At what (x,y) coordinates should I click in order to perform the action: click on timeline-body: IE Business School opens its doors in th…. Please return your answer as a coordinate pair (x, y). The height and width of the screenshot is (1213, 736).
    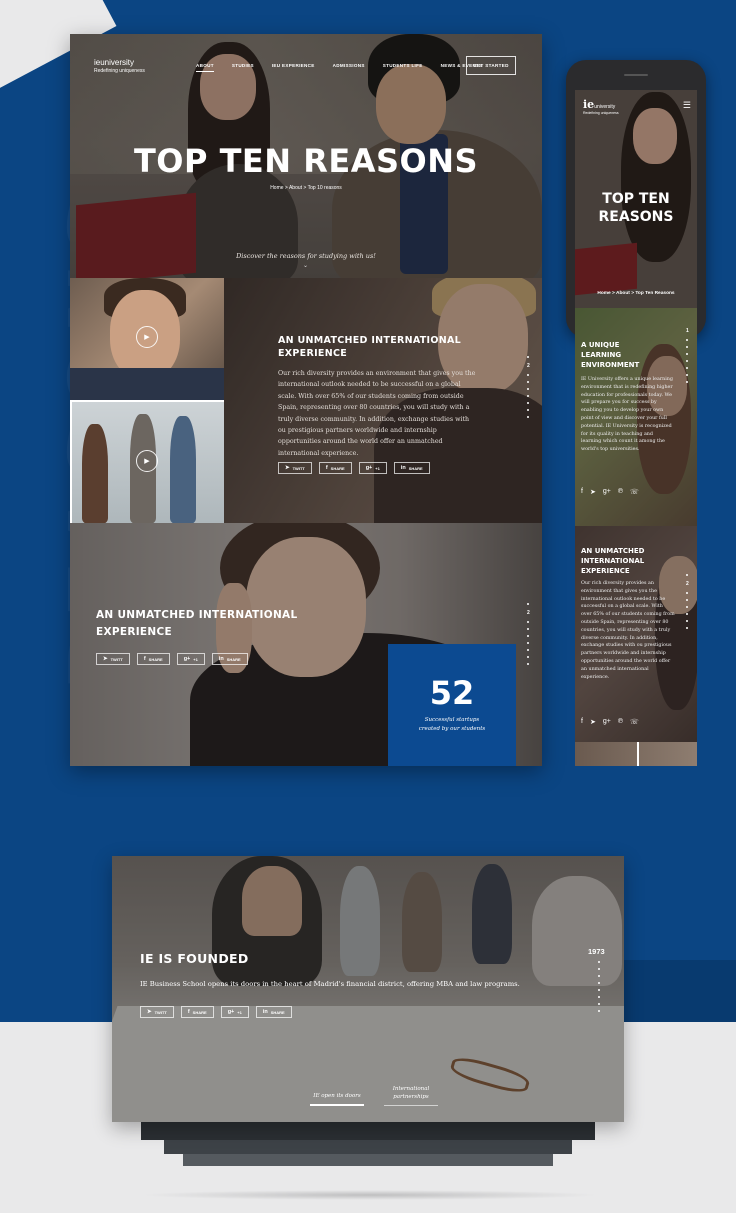
    Looking at the image, I should click on (330, 984).